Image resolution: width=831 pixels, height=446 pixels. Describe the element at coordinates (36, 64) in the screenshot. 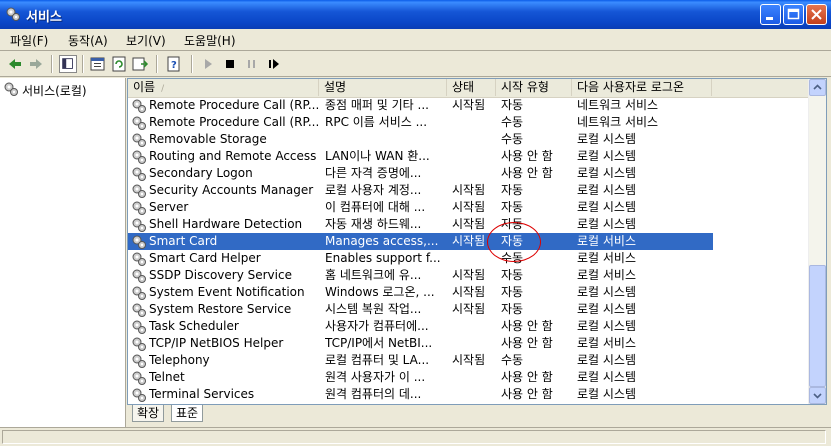

I see `forward-icon` at that location.